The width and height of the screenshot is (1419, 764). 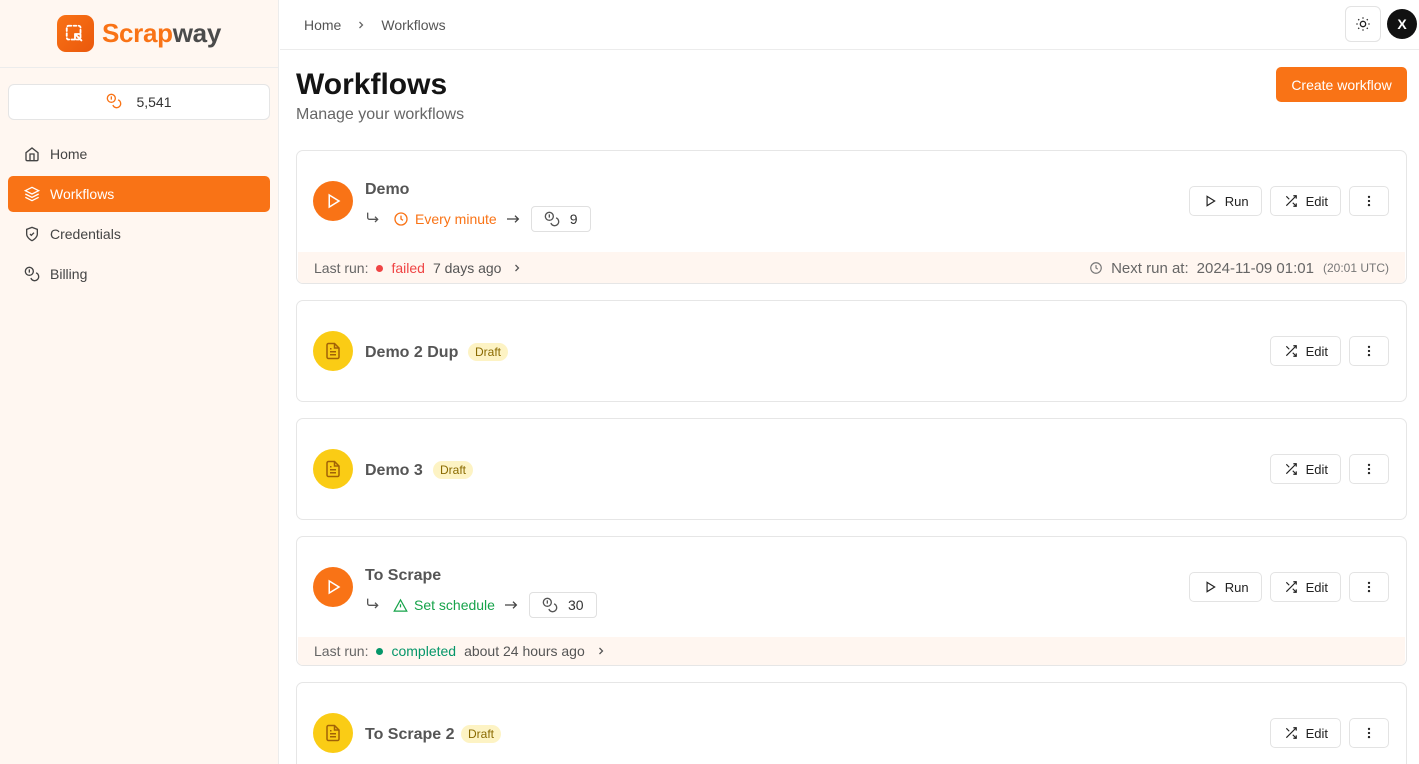 What do you see at coordinates (394, 471) in the screenshot?
I see `workflow-name: Demo 3` at bounding box center [394, 471].